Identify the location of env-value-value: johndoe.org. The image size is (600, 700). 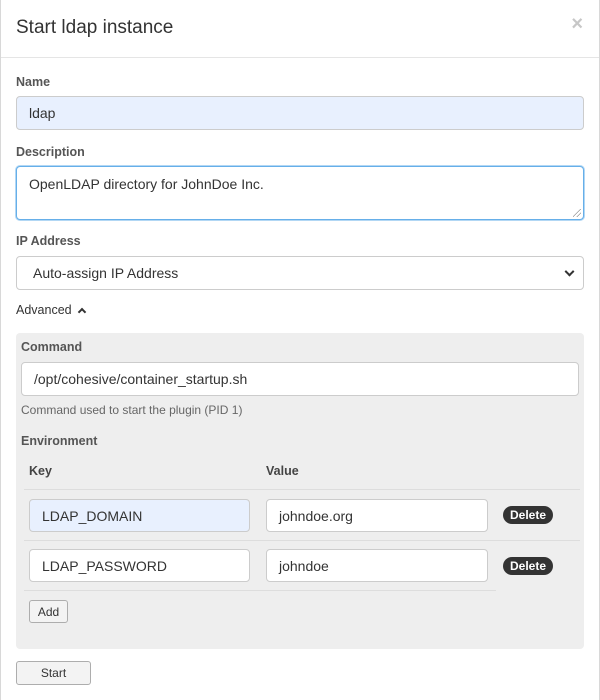
(316, 515).